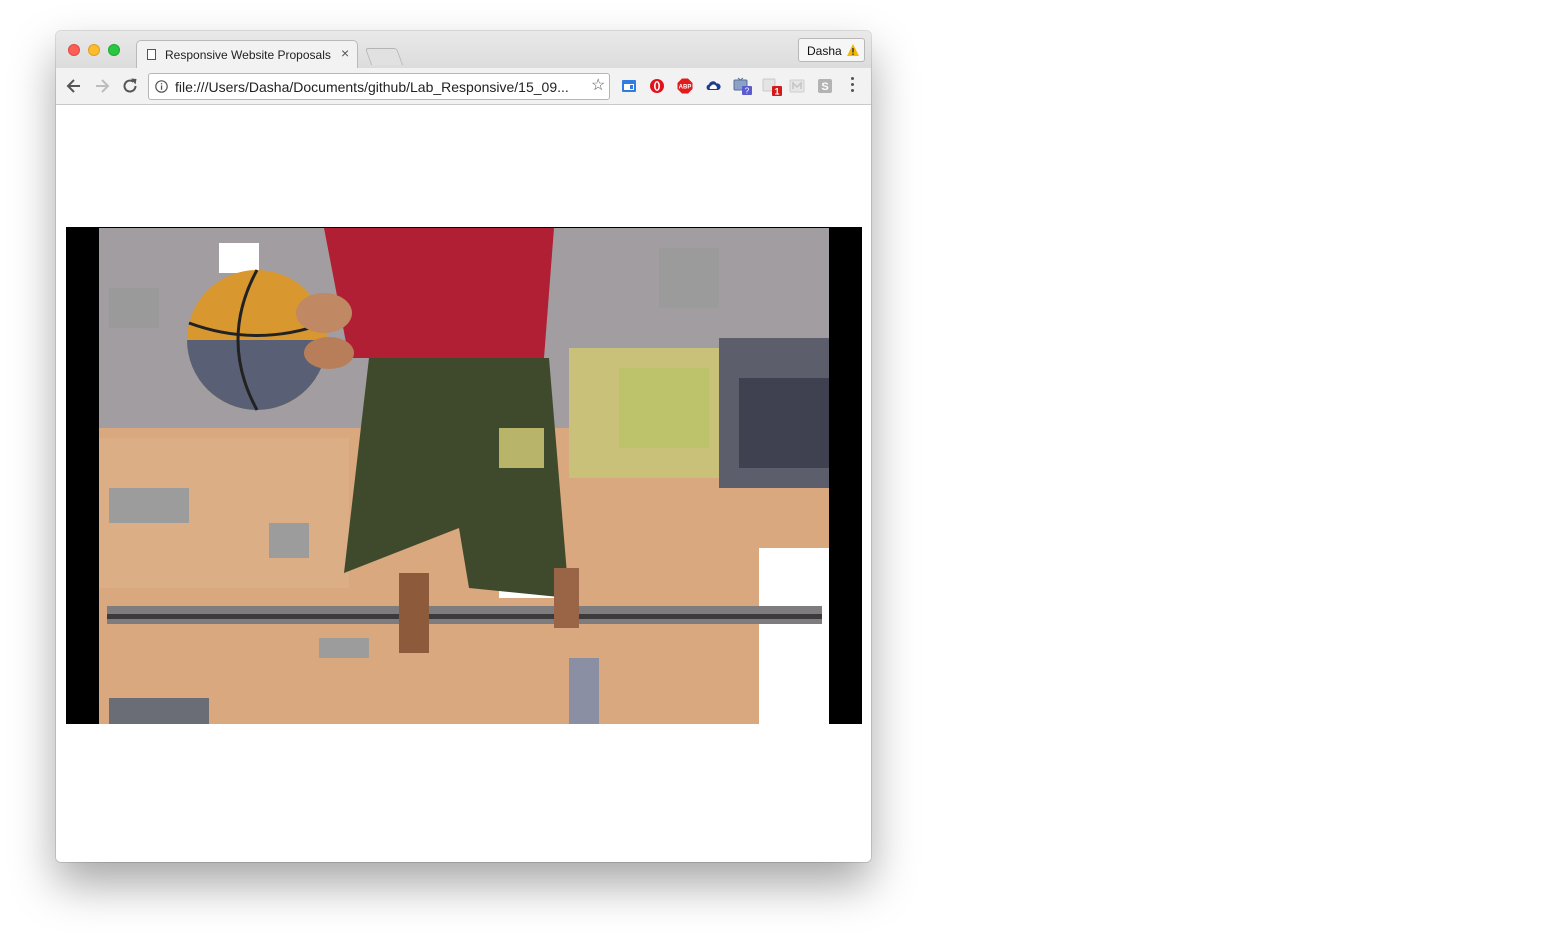  I want to click on profile-button: Dasha, so click(831, 50).